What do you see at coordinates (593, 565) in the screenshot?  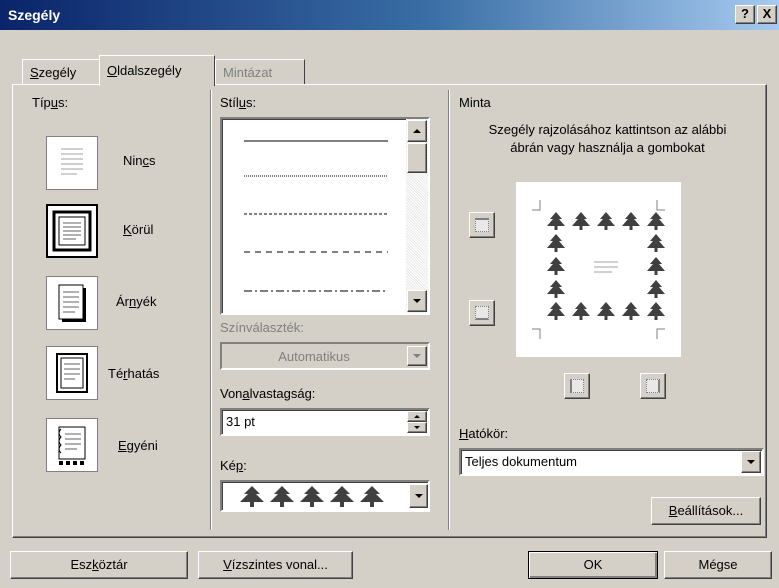 I see `ok-button: OK` at bounding box center [593, 565].